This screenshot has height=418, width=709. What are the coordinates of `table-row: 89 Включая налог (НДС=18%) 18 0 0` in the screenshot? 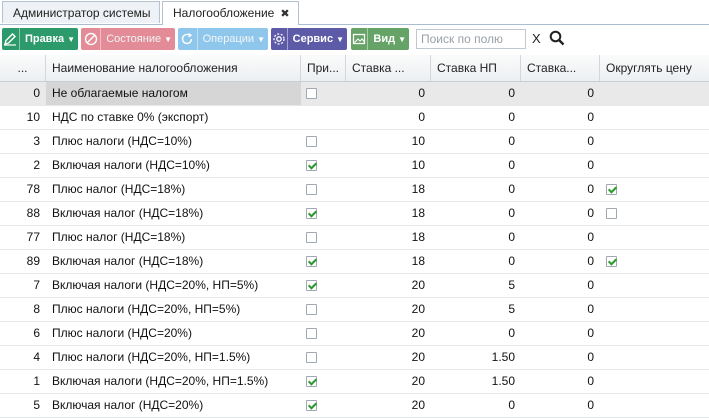 It's located at (354, 262).